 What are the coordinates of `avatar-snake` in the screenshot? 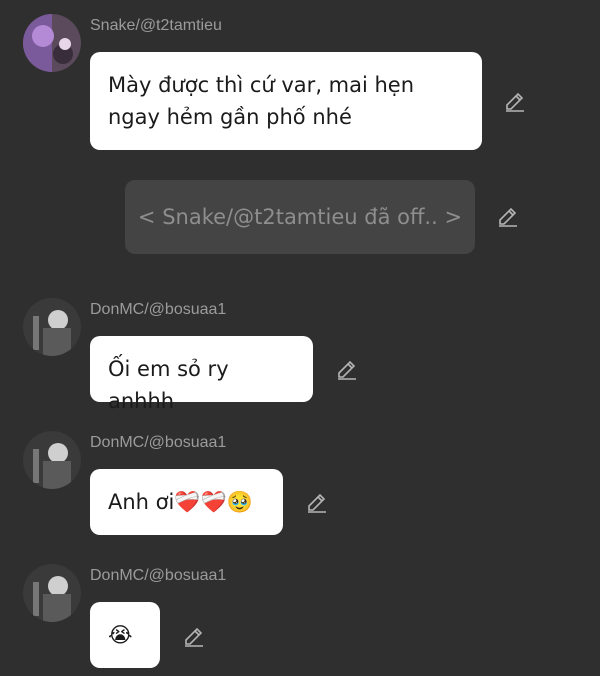 It's located at (52, 43).